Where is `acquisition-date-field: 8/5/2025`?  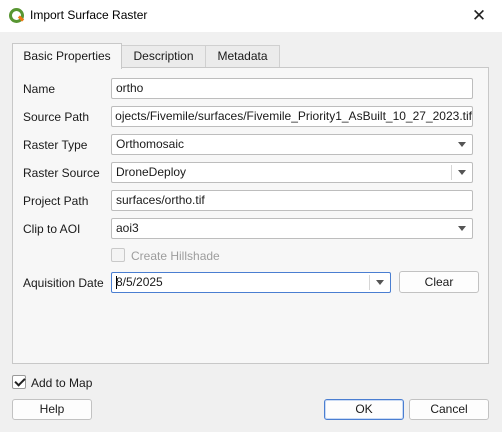 acquisition-date-field: 8/5/2025 is located at coordinates (251, 282).